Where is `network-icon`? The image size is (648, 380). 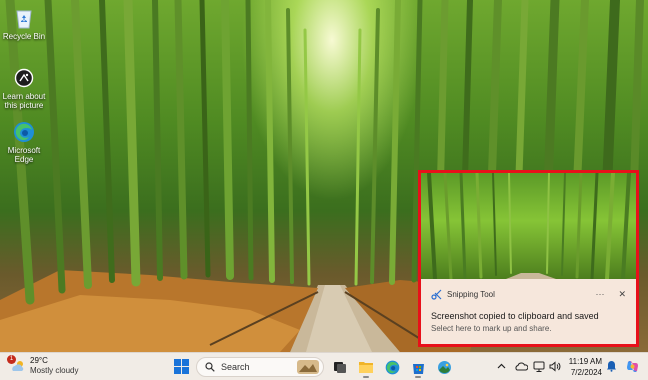 network-icon is located at coordinates (539, 366).